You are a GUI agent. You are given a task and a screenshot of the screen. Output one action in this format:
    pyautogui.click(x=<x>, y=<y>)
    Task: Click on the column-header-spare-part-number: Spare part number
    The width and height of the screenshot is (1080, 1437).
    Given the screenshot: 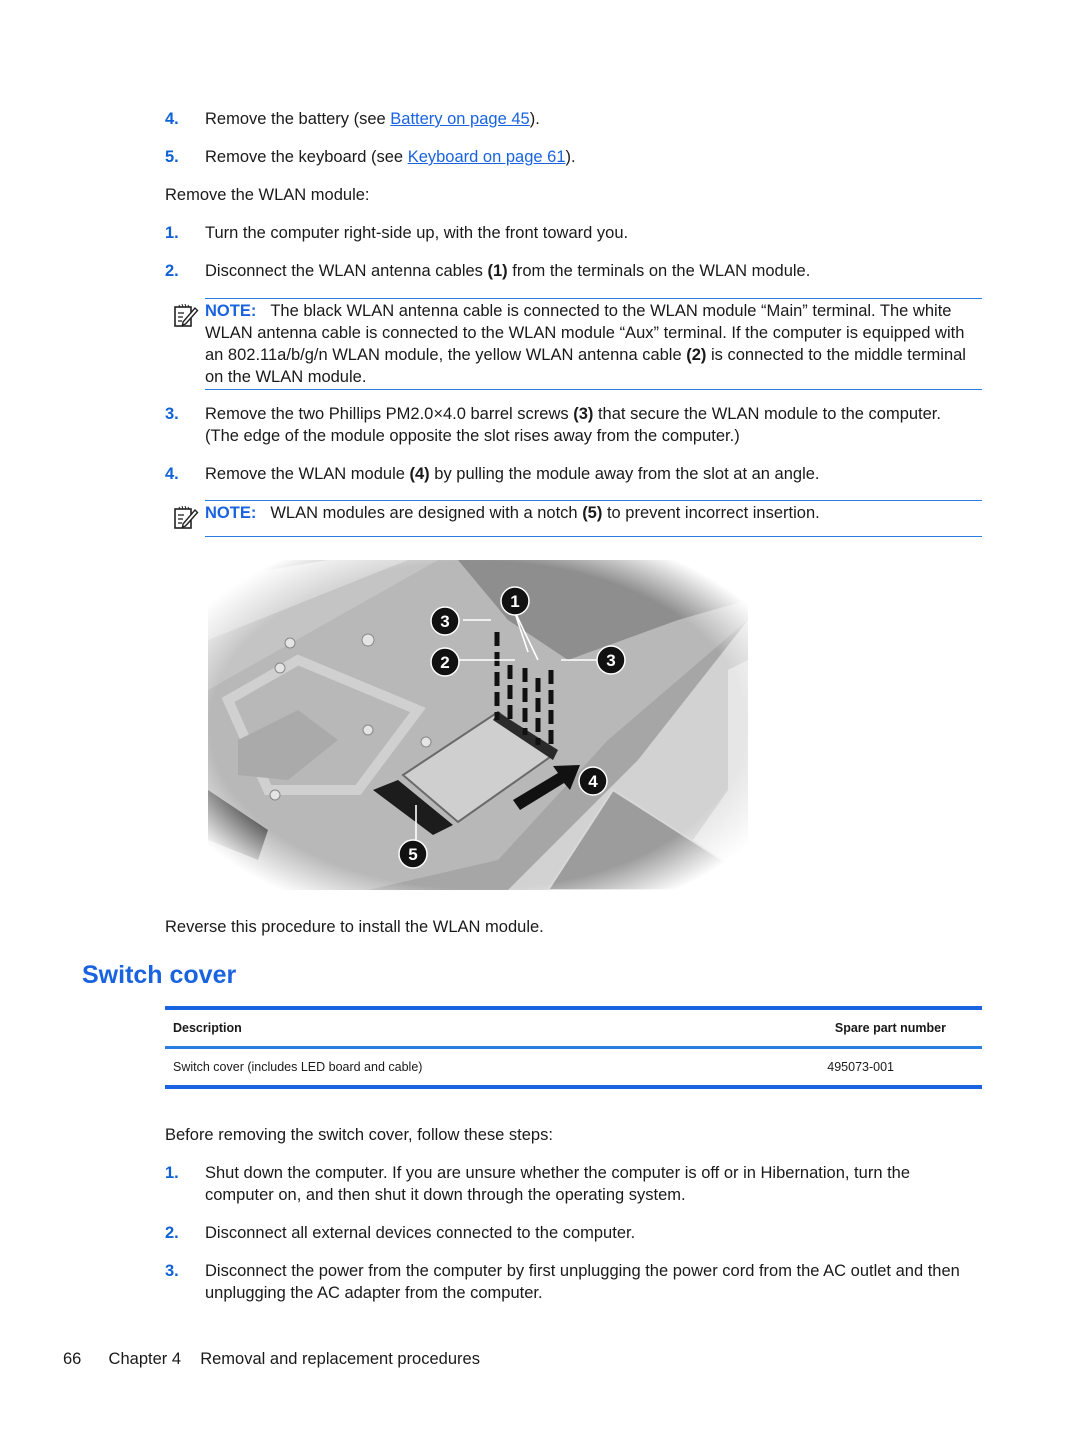 What is the action you would take?
    pyautogui.click(x=890, y=1028)
    